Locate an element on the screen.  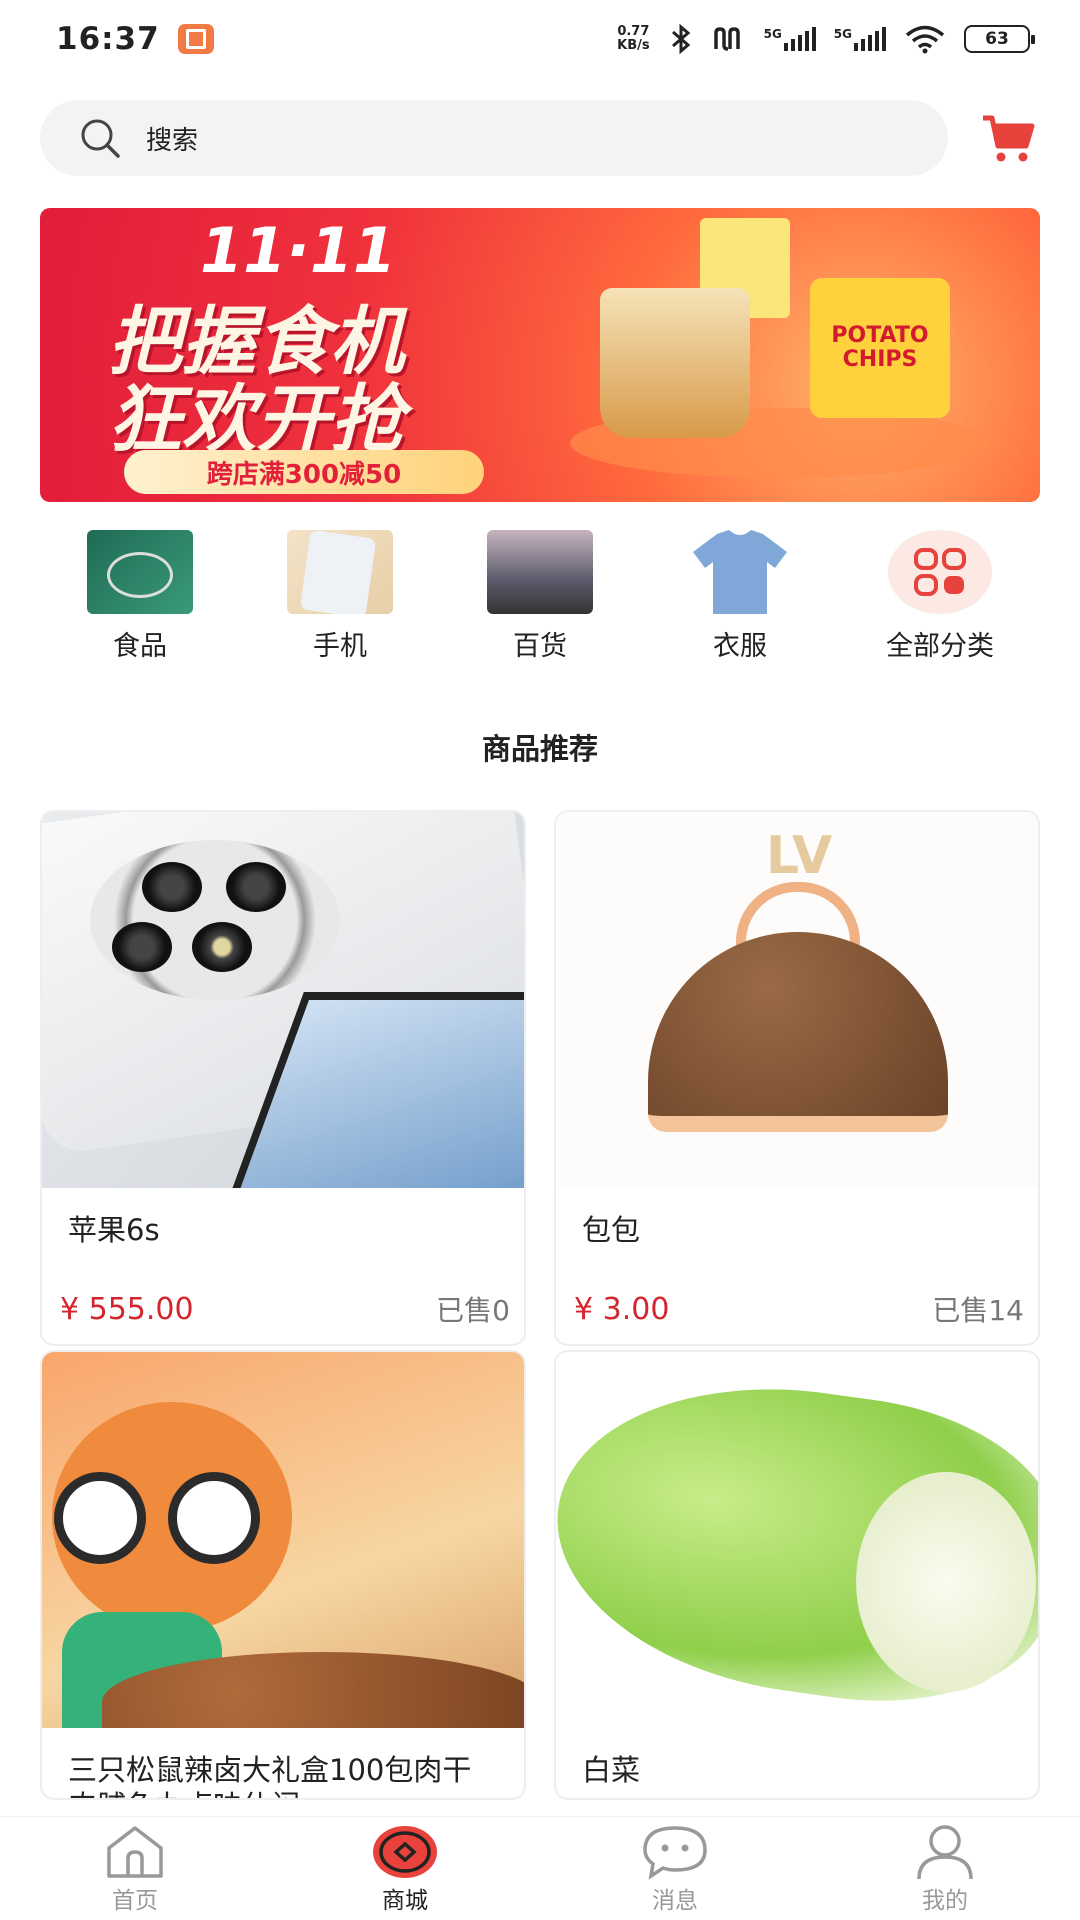
cell-signal-2: 5G is located at coordinates (860, 39).